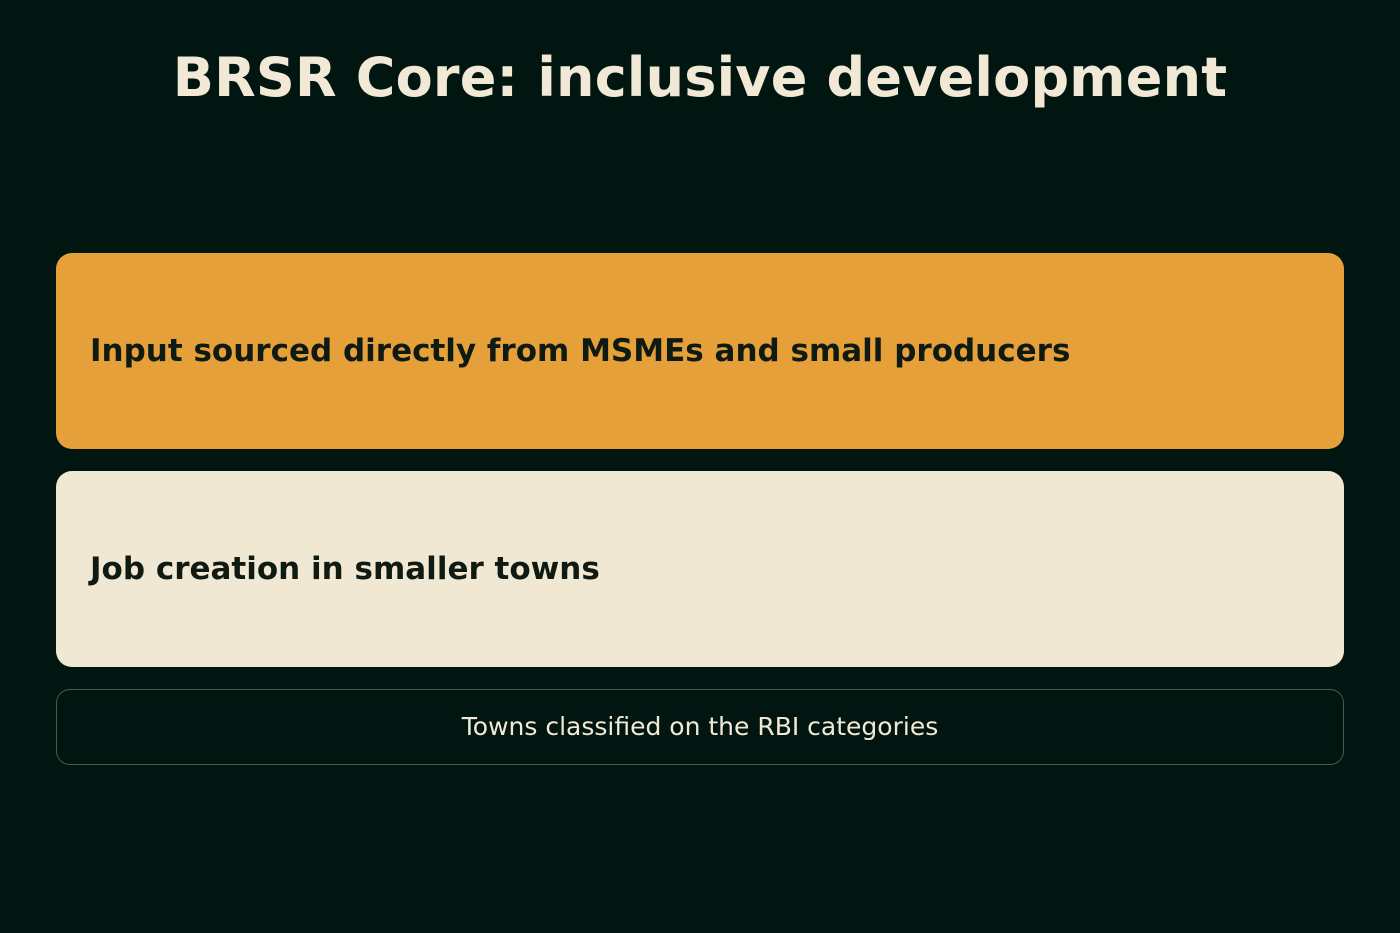  What do you see at coordinates (345, 569) in the screenshot?
I see `card-label: Job creation in smaller towns` at bounding box center [345, 569].